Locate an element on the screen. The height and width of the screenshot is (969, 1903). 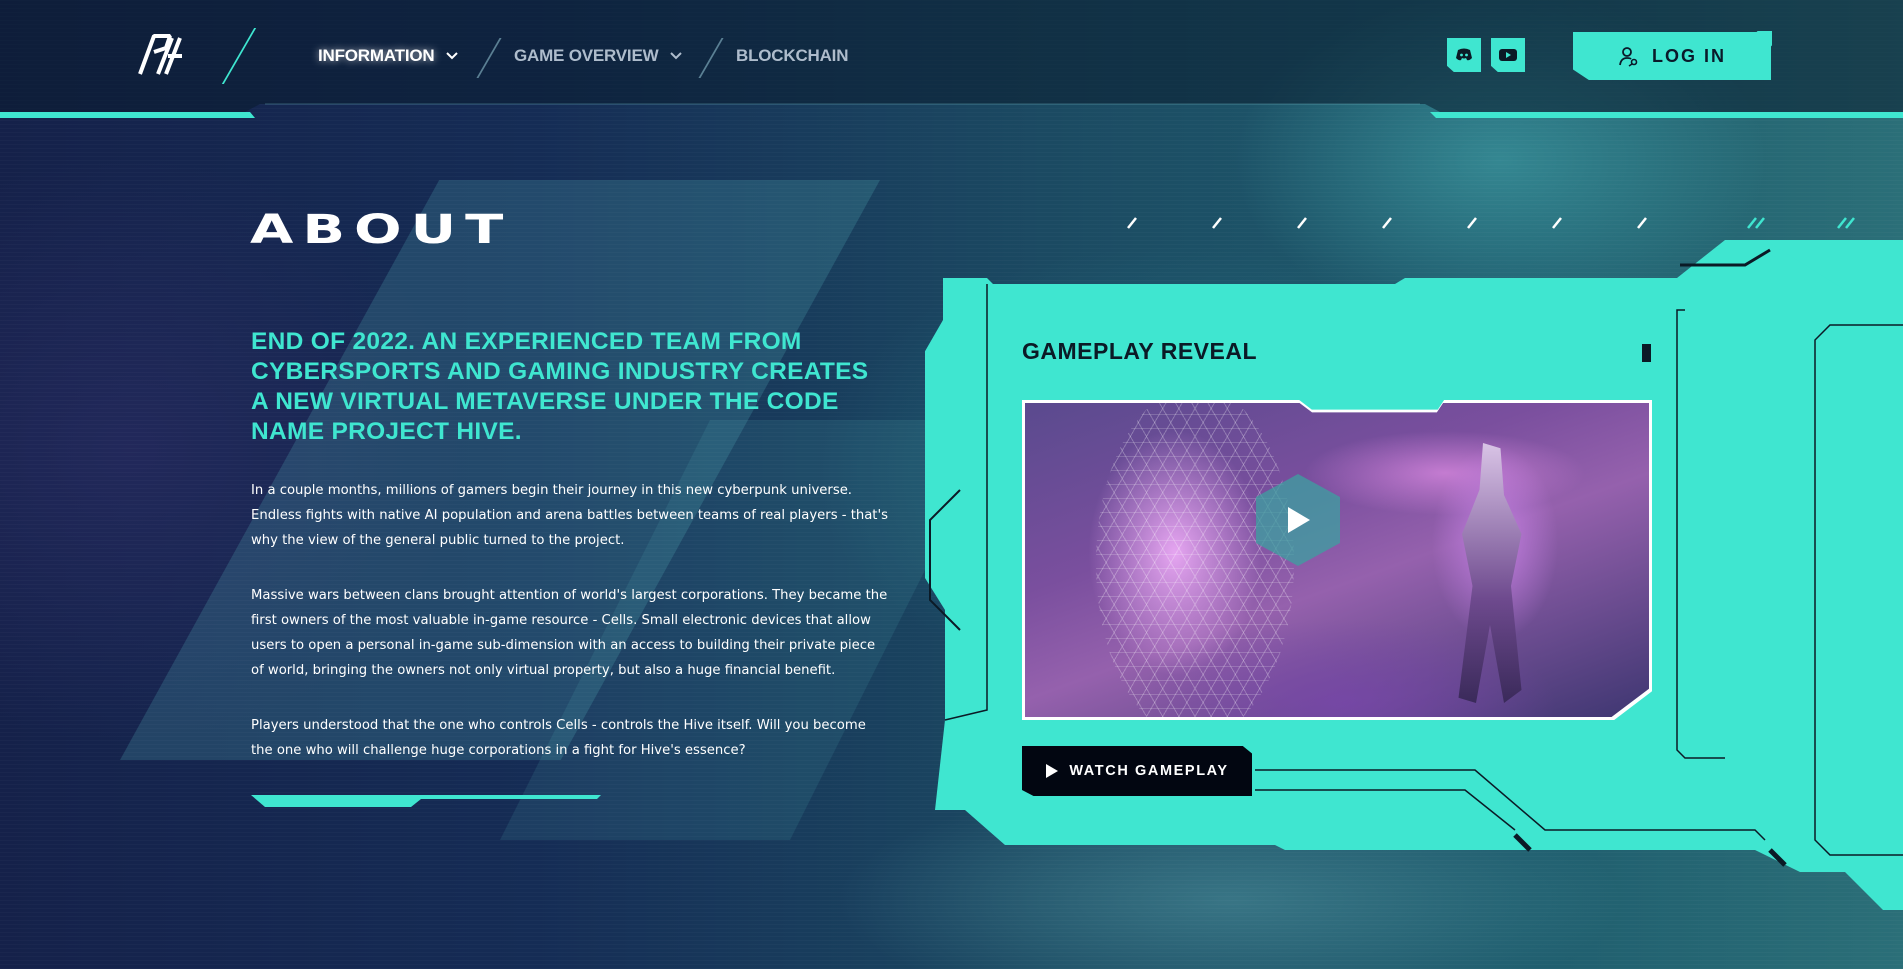
login-corner-notch is located at coordinates (1764, 39).